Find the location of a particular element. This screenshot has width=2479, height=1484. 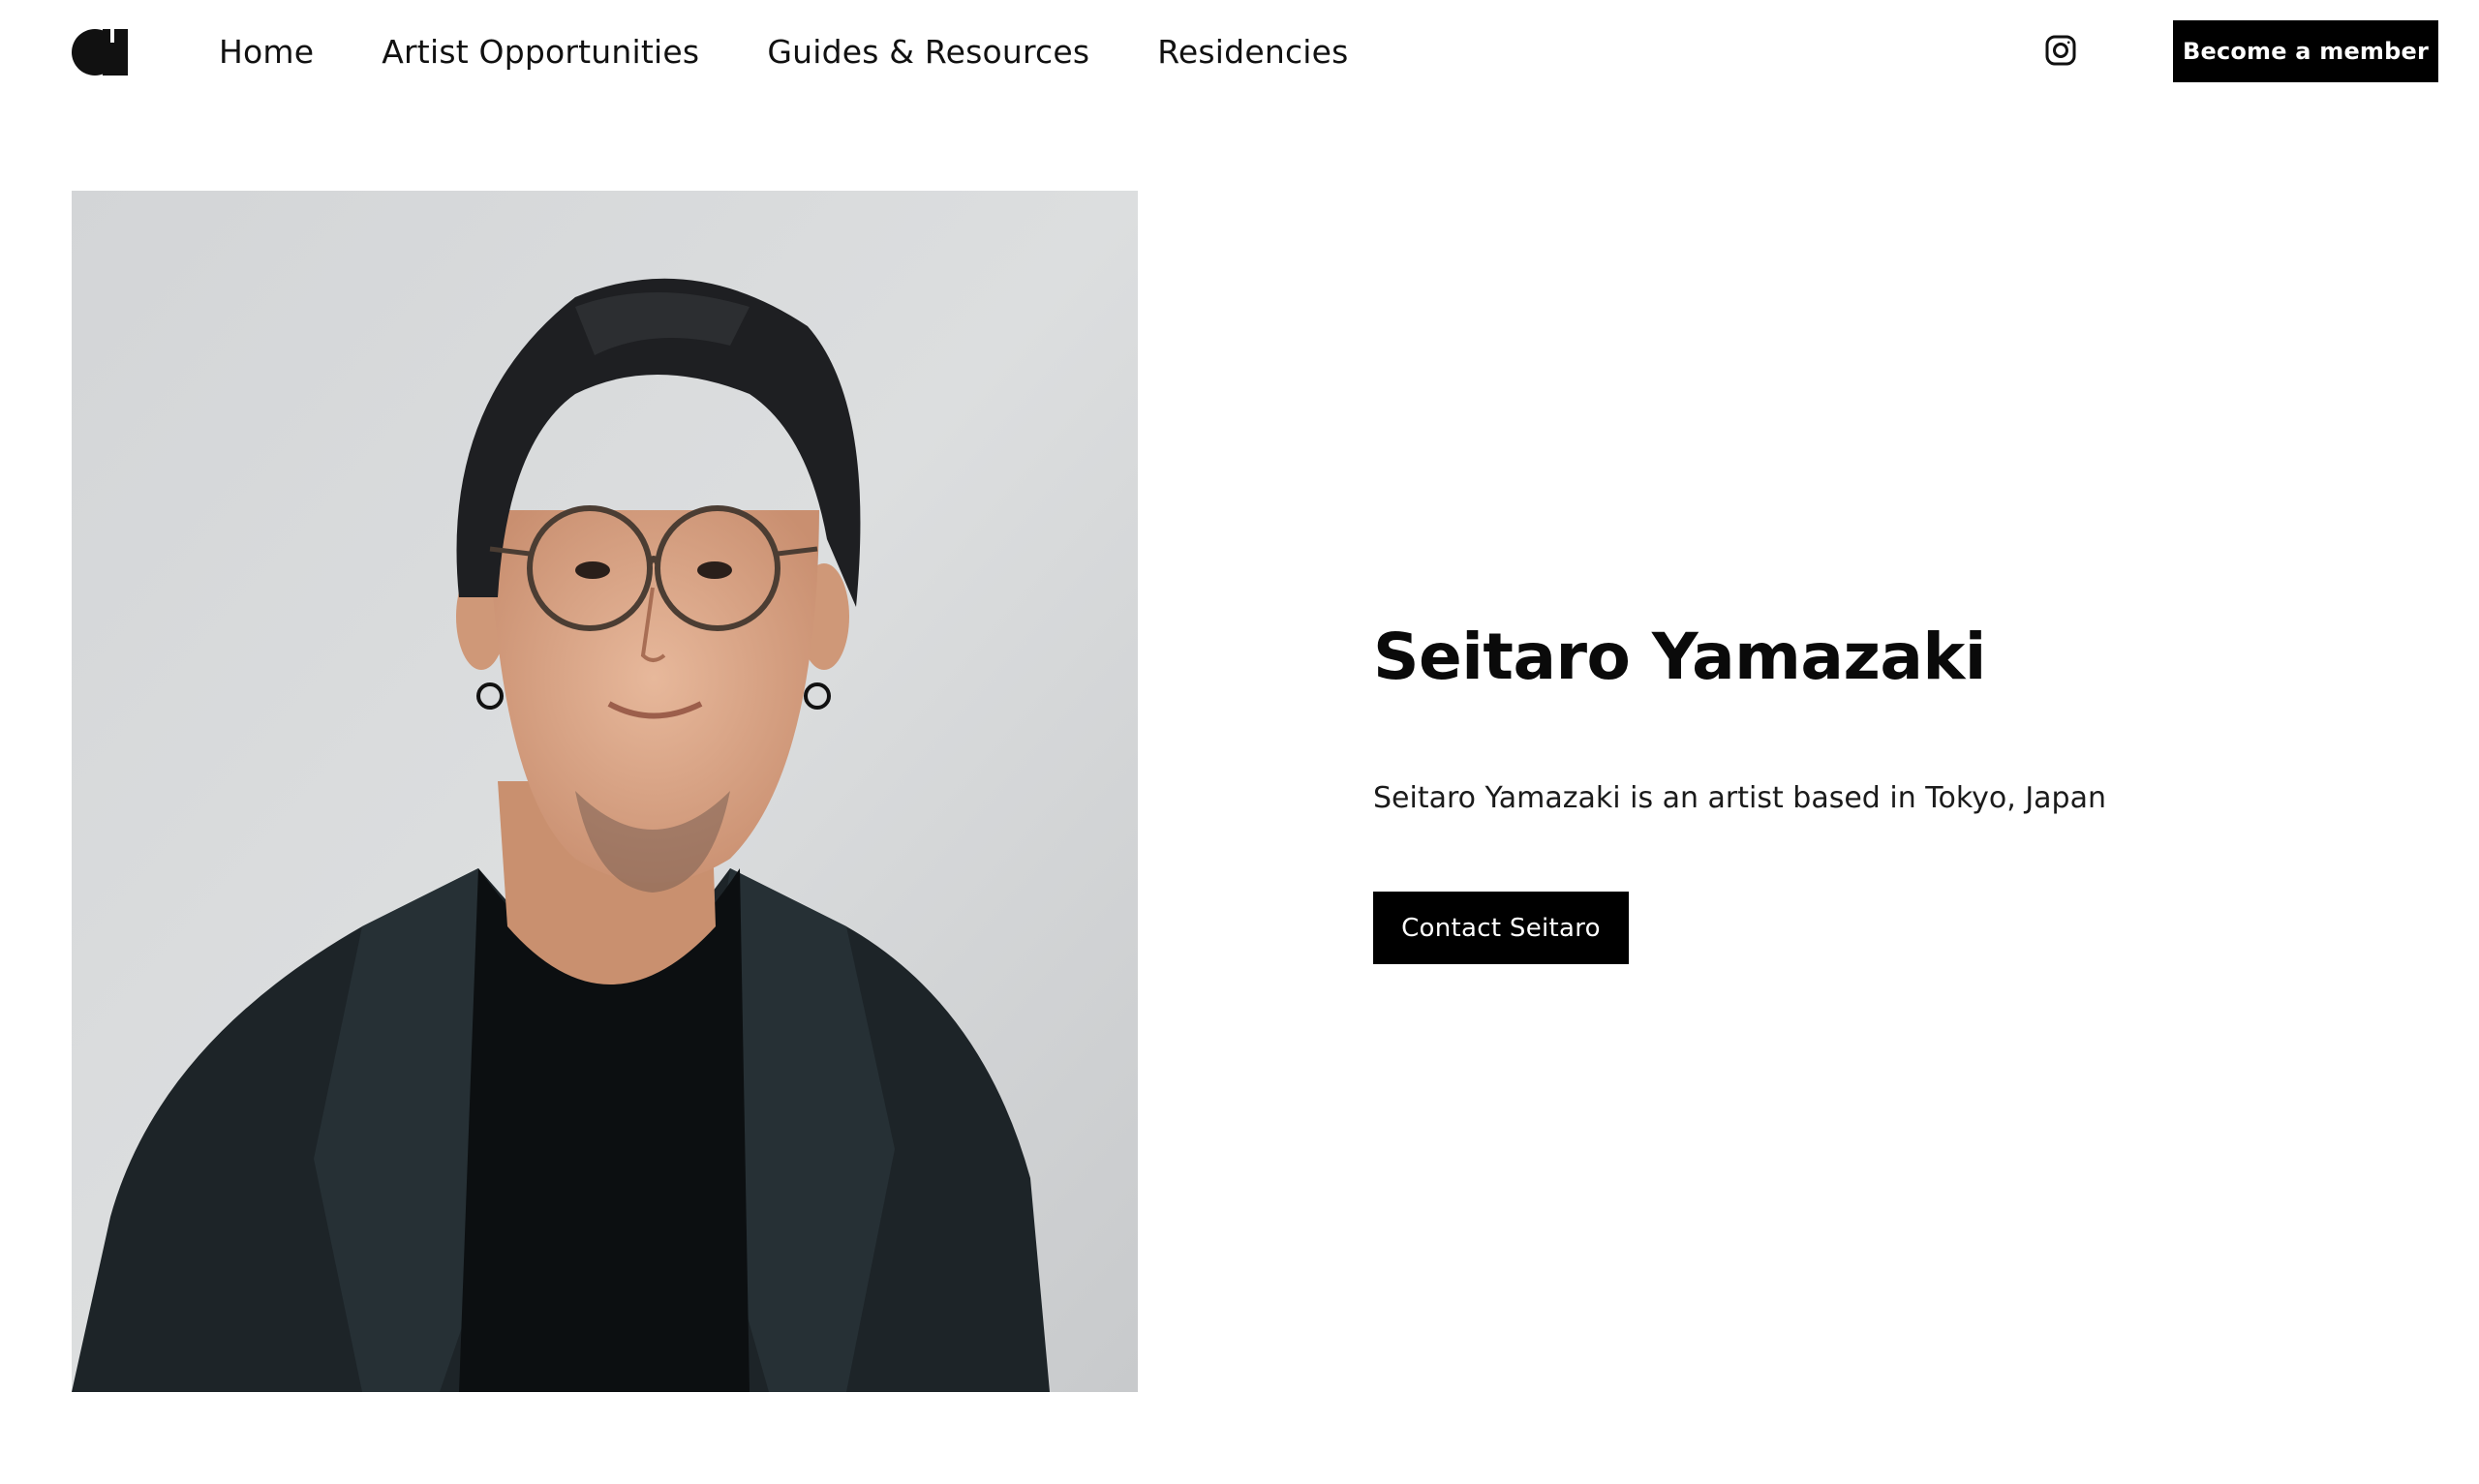

nav-residencies: Residencies is located at coordinates (1252, 52).